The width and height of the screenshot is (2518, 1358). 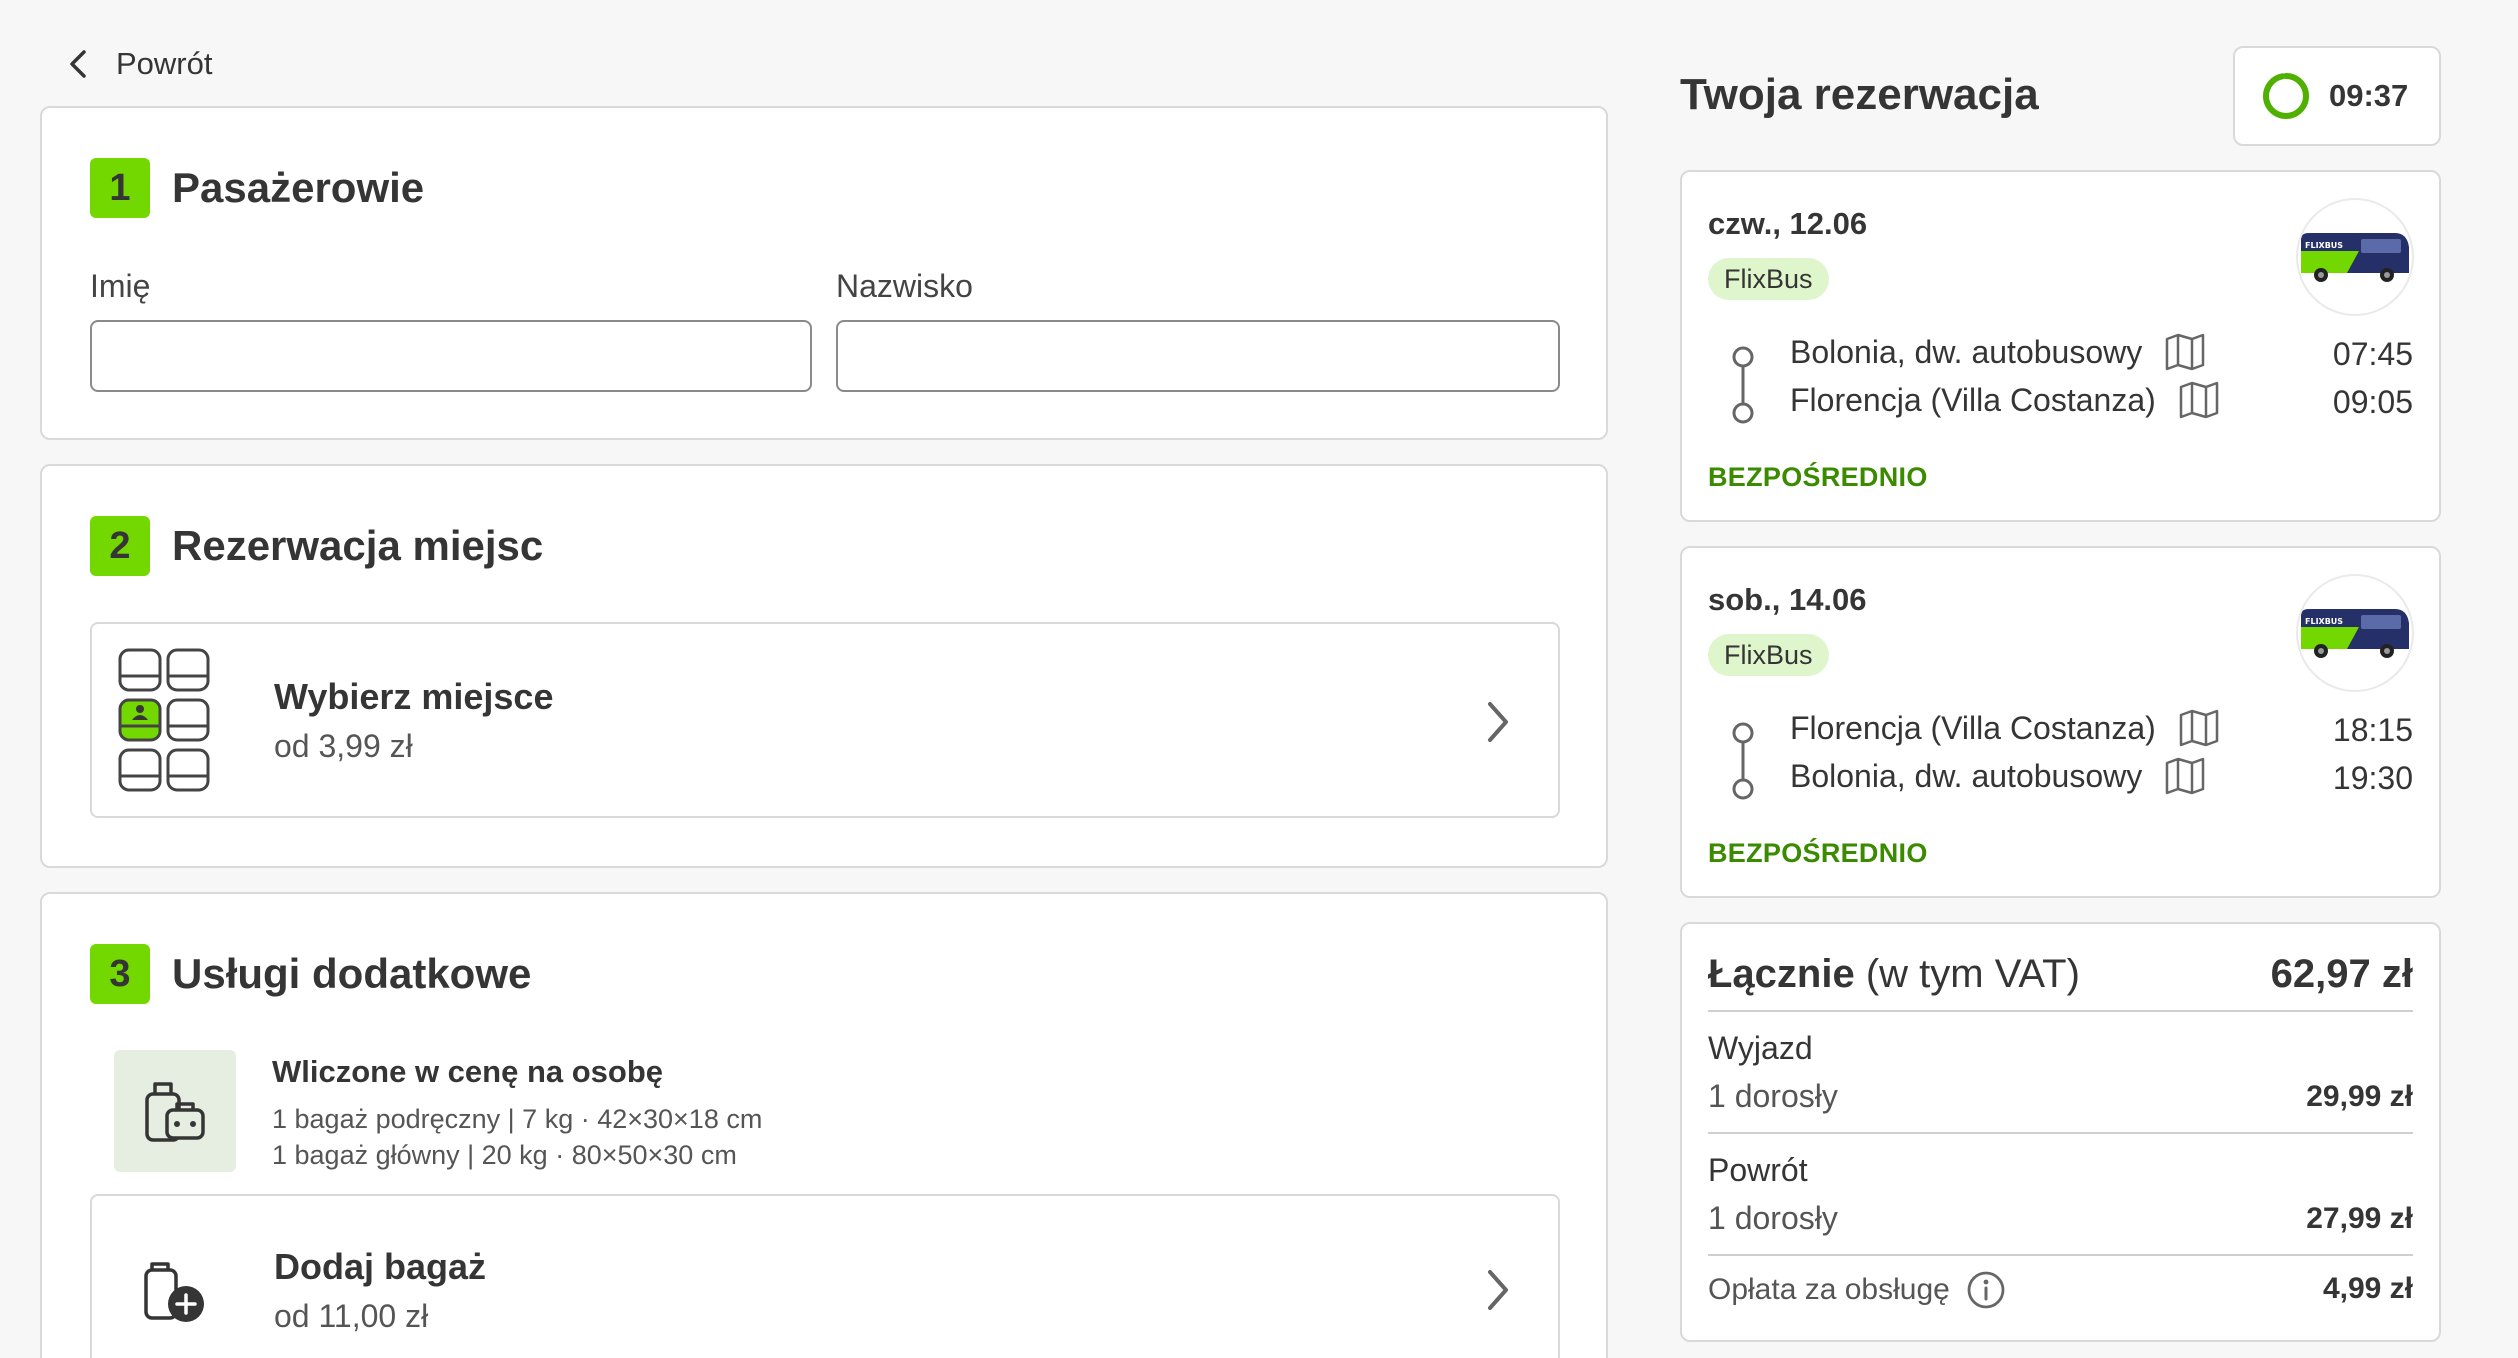 What do you see at coordinates (2372, 354) in the screenshot?
I see `departure-time: 07:45` at bounding box center [2372, 354].